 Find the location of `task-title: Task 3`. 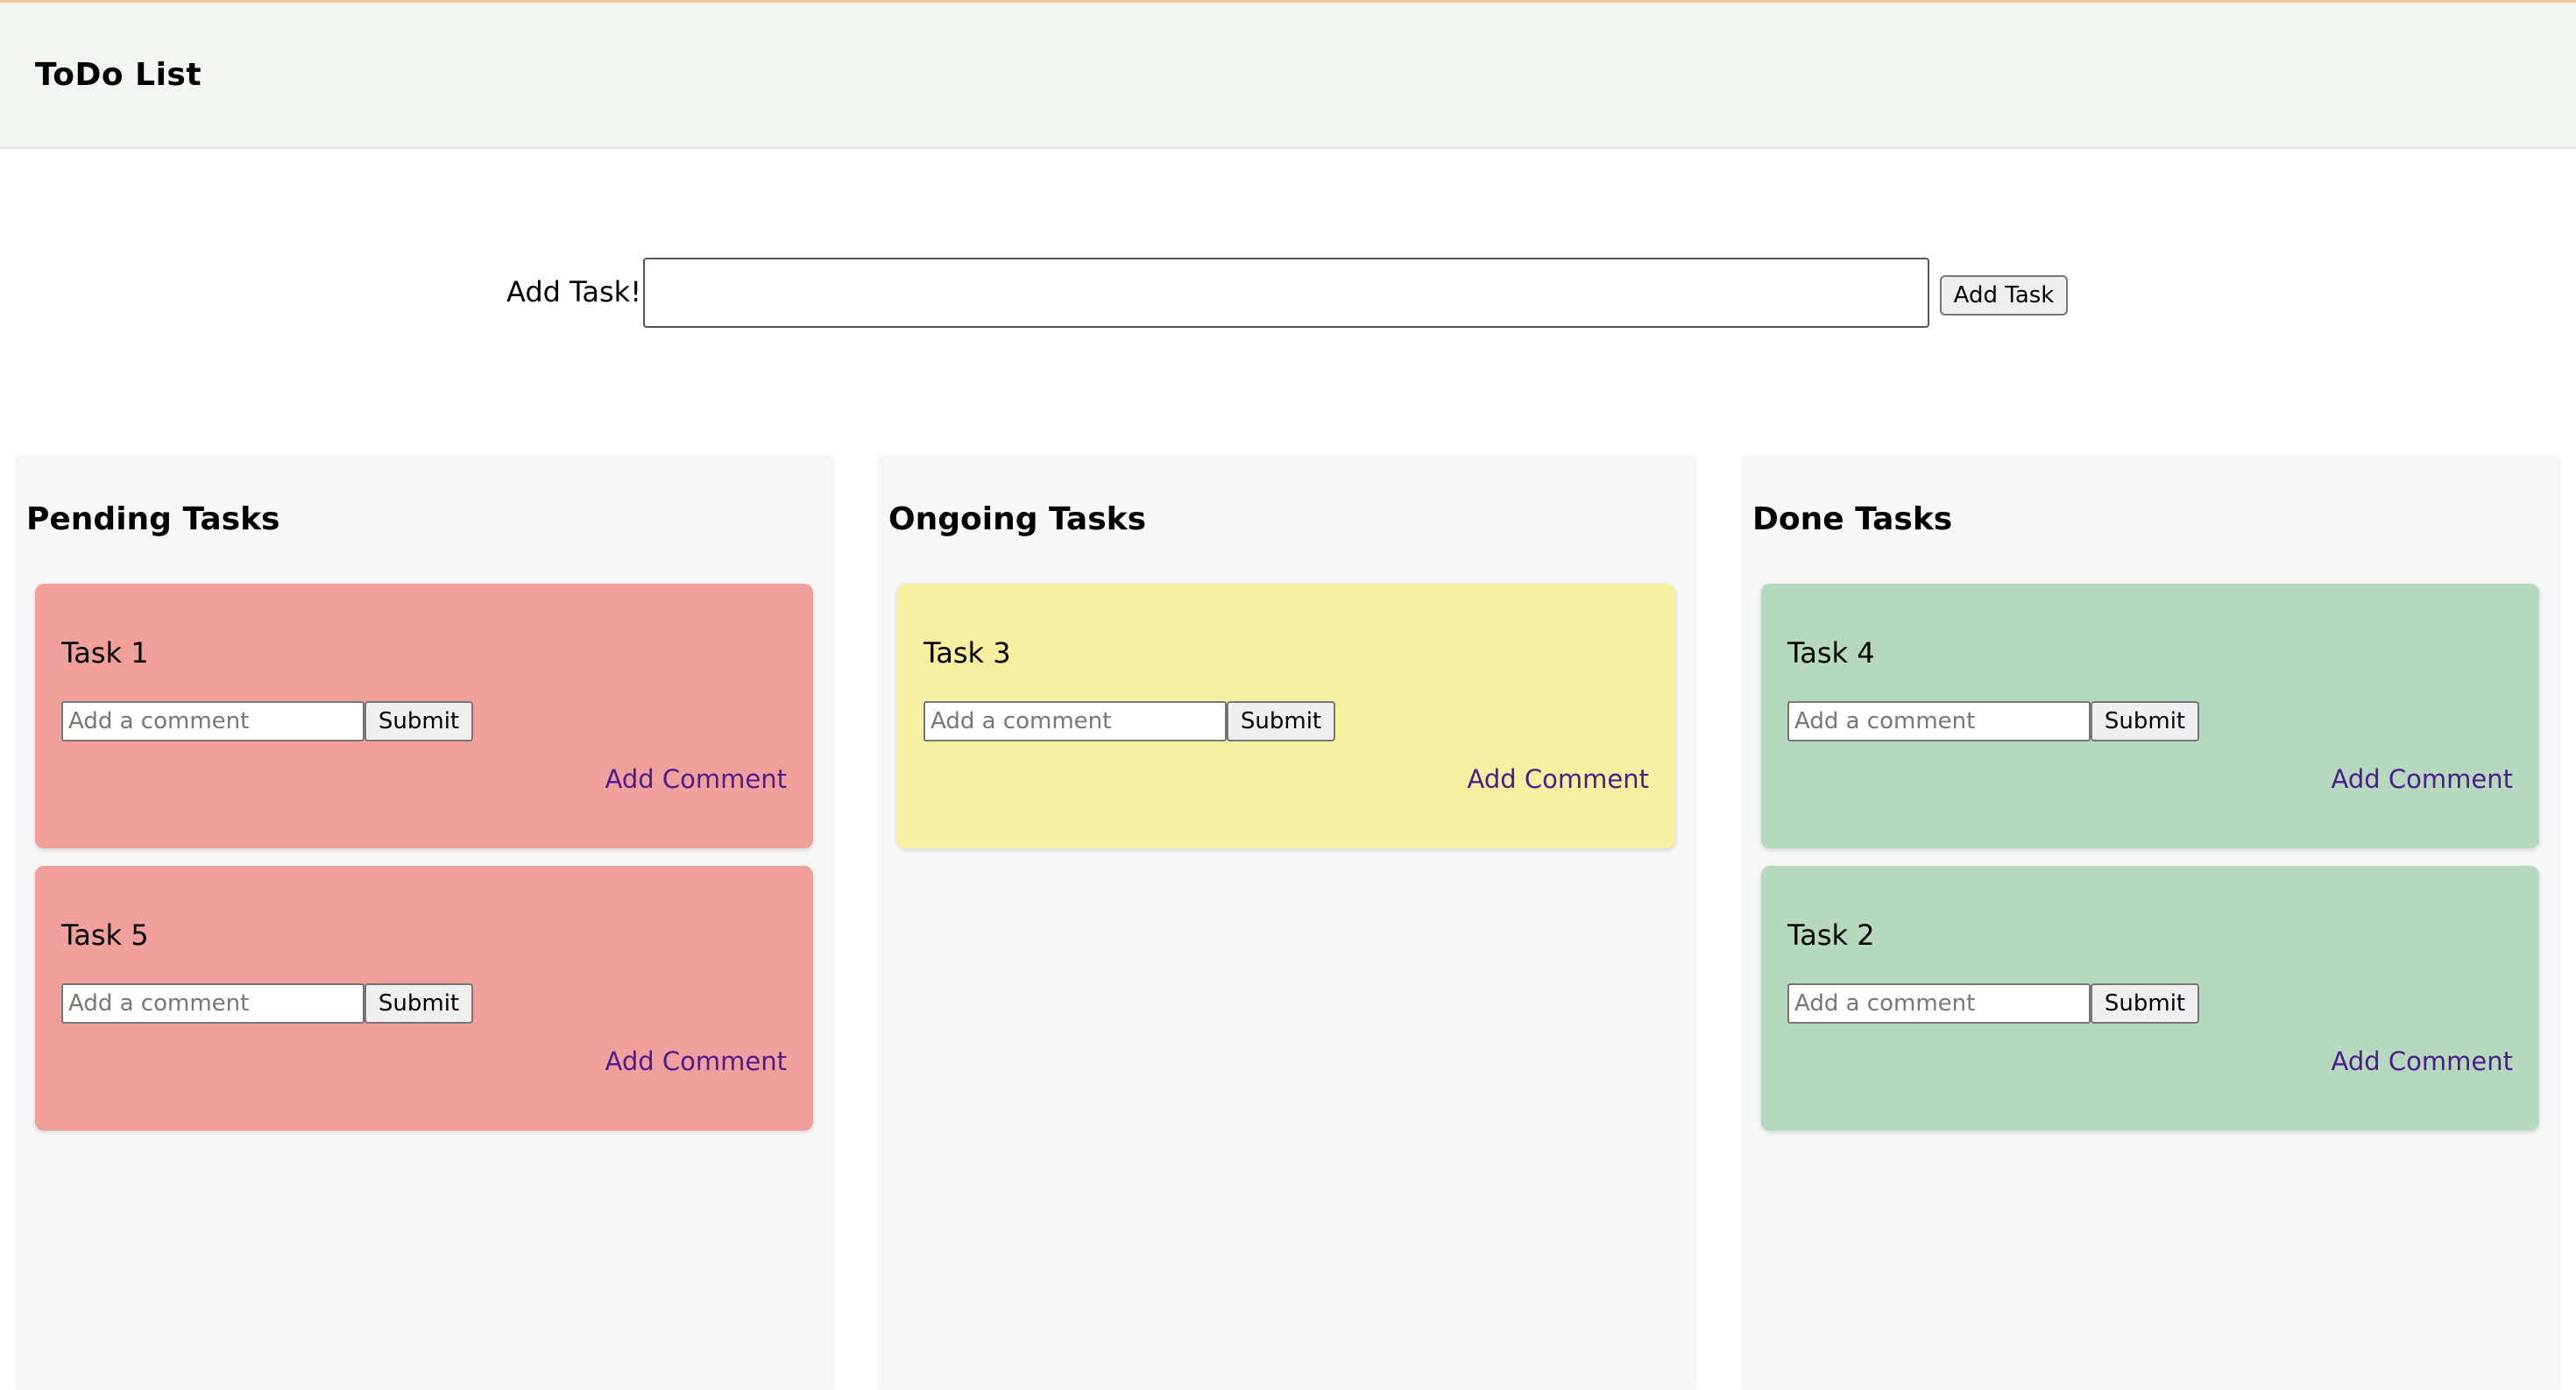

task-title: Task 3 is located at coordinates (967, 653).